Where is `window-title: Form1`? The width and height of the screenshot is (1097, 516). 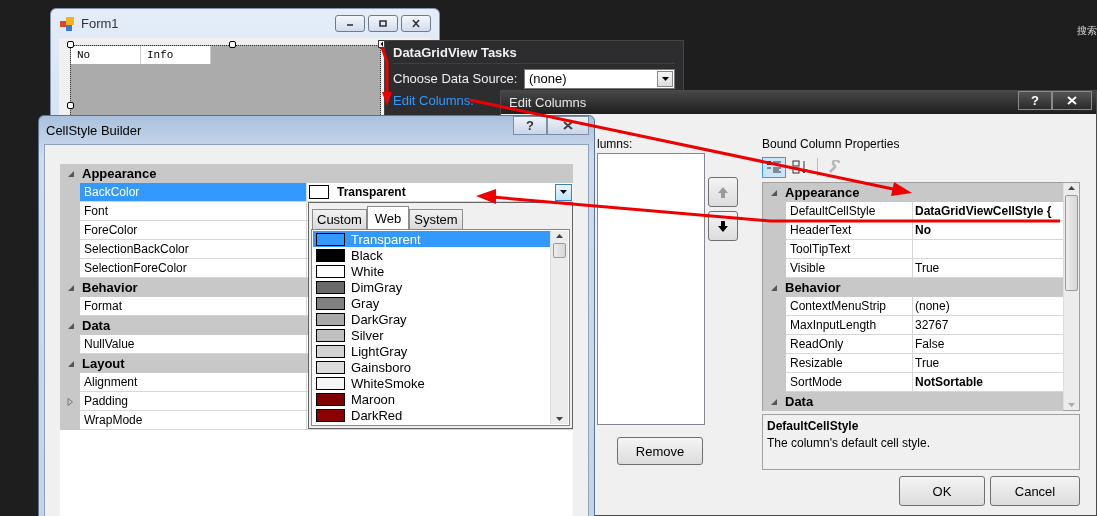 window-title: Form1 is located at coordinates (100, 23).